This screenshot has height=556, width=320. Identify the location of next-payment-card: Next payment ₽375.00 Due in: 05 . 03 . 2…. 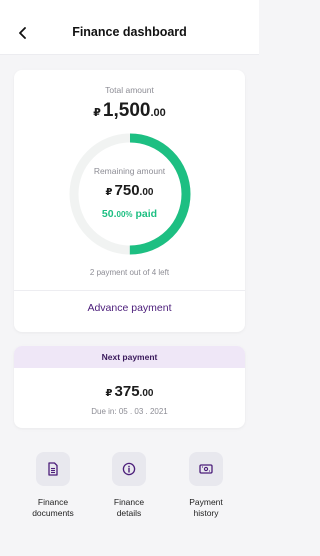
(129, 387).